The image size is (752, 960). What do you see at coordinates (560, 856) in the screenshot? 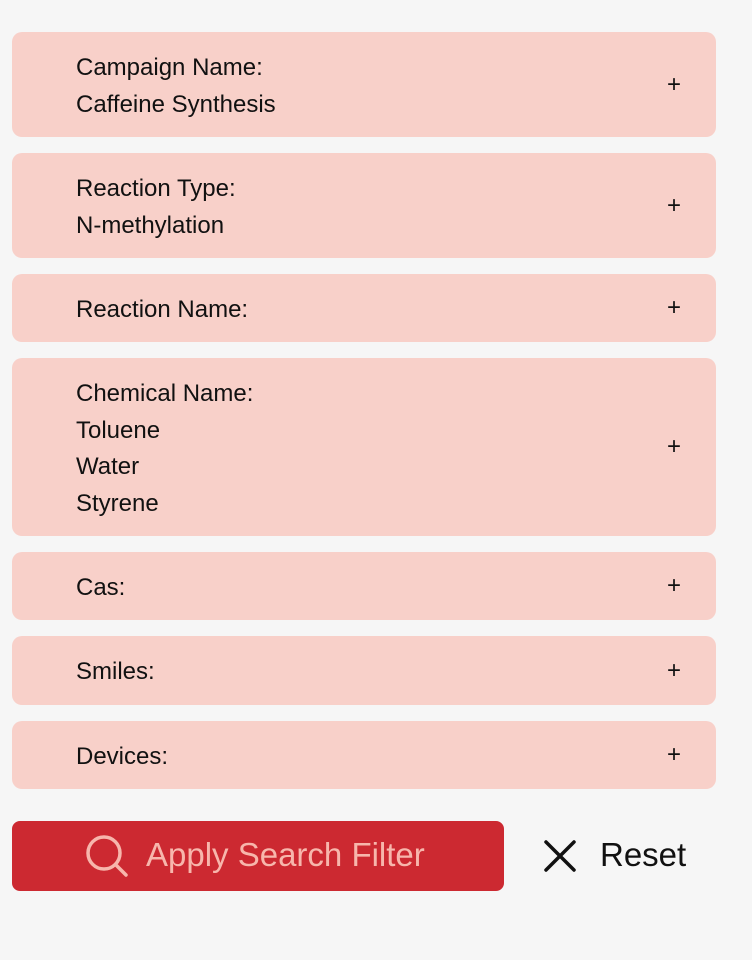
I see `close-icon` at bounding box center [560, 856].